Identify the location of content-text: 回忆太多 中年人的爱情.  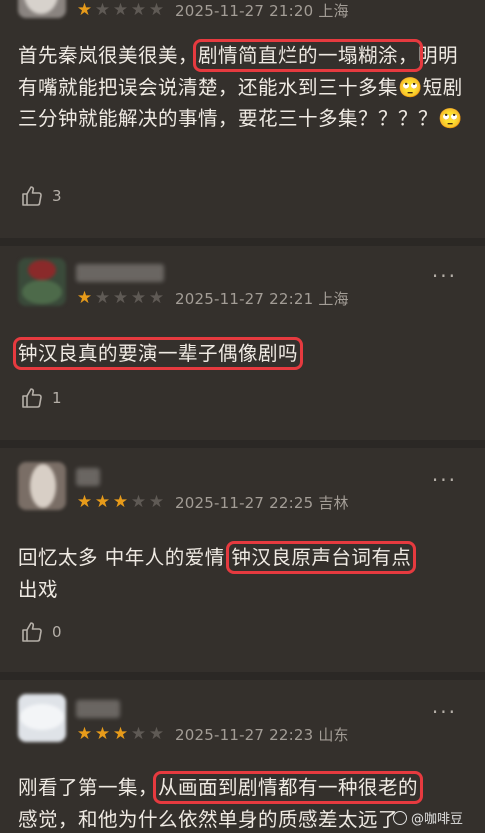
(121, 557).